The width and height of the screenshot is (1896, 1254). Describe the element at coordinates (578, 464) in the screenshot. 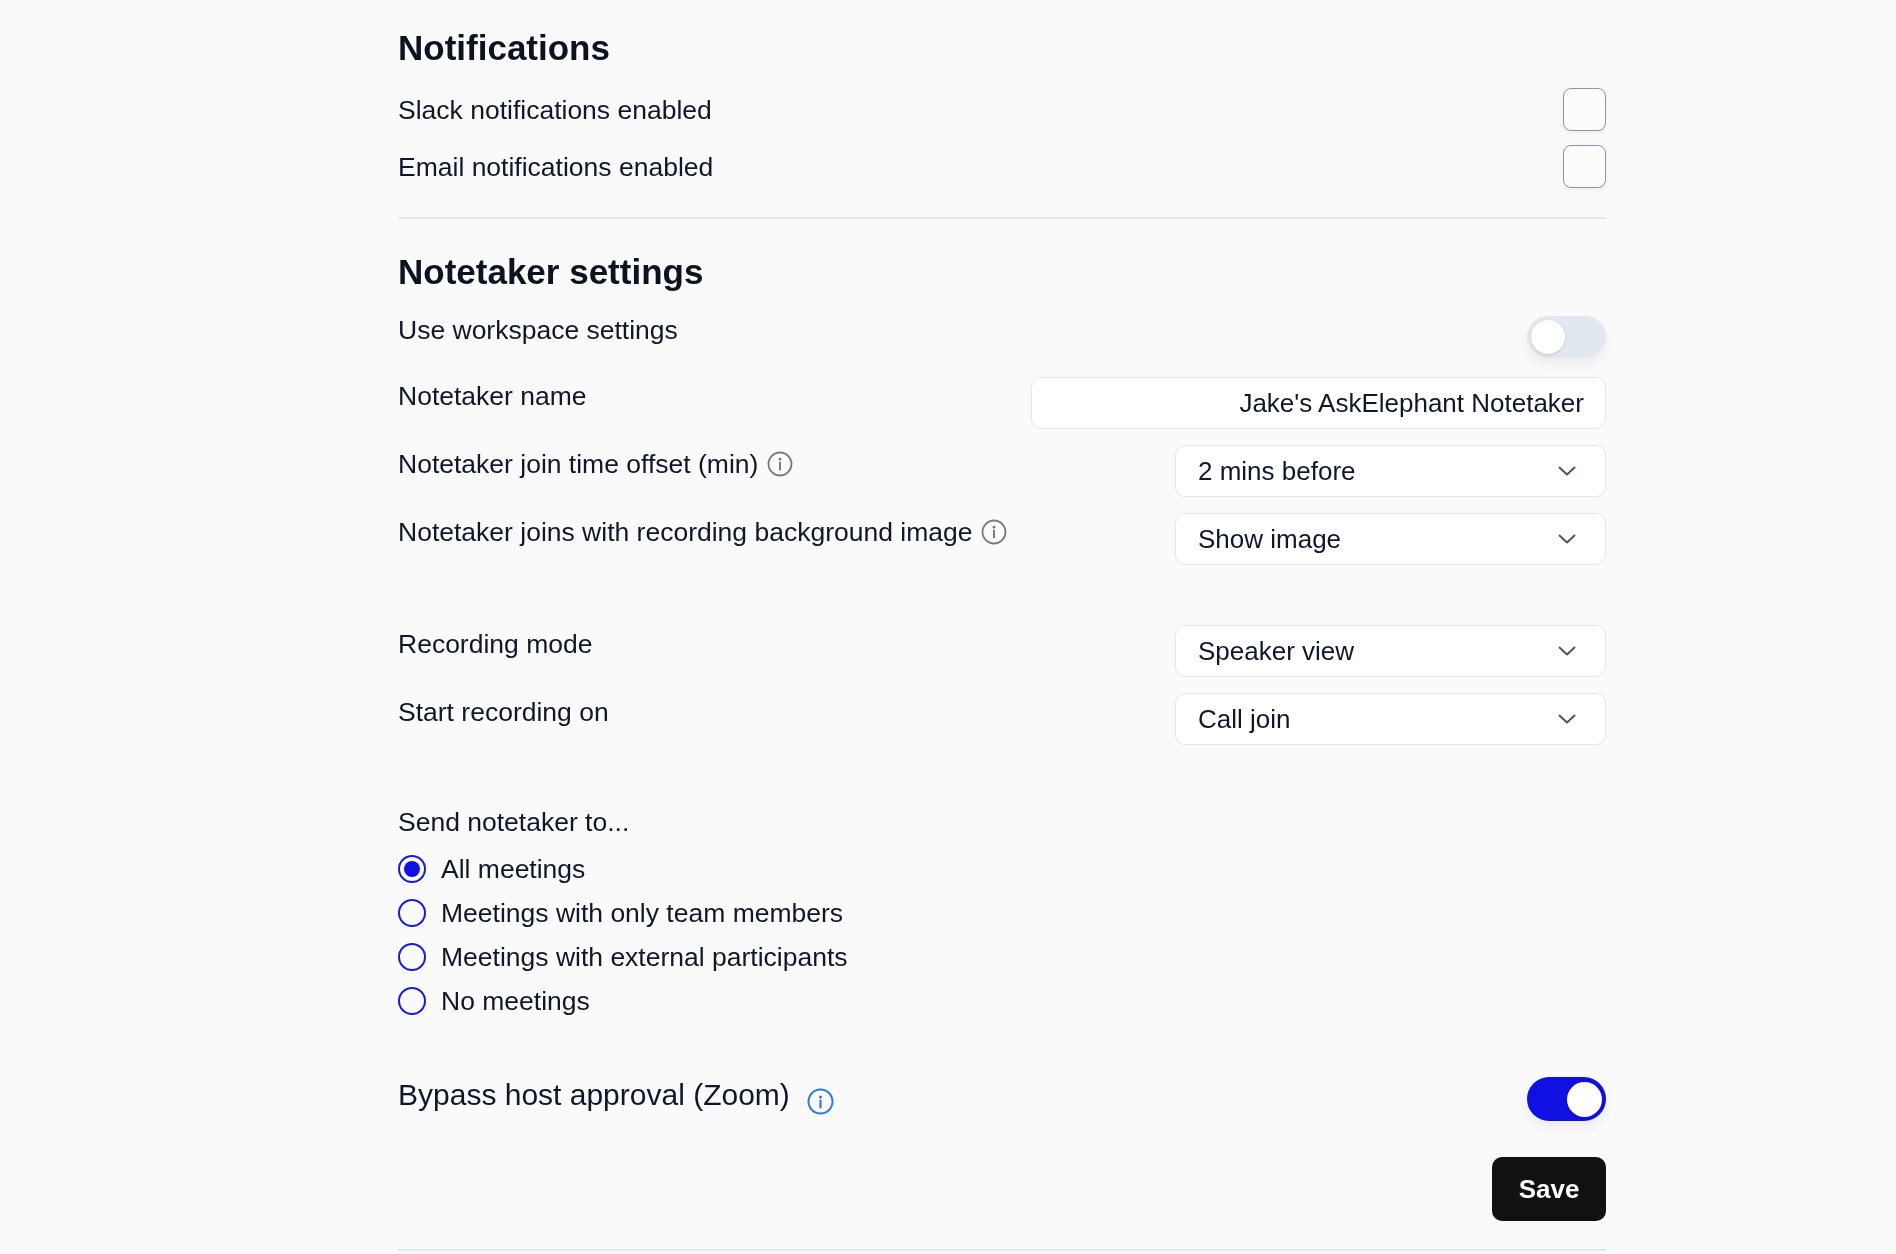

I see `setting-label: Notetaker join time offset (min)` at that location.